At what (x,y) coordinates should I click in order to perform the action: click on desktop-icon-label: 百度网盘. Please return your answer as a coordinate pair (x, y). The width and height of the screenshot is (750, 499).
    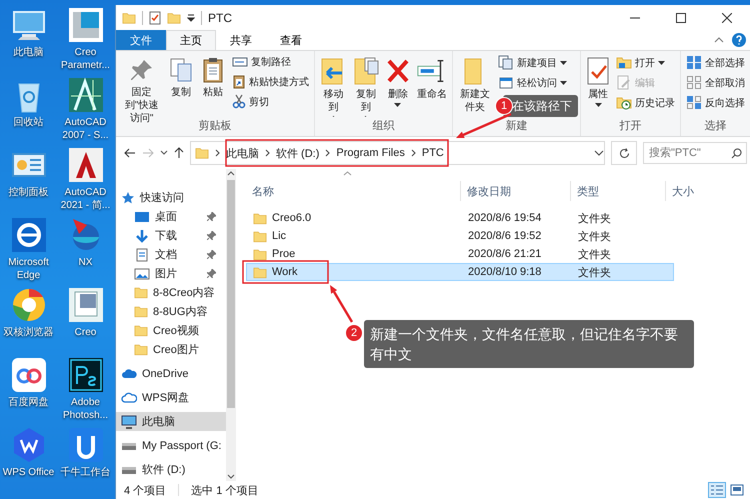
    Looking at the image, I should click on (28, 402).